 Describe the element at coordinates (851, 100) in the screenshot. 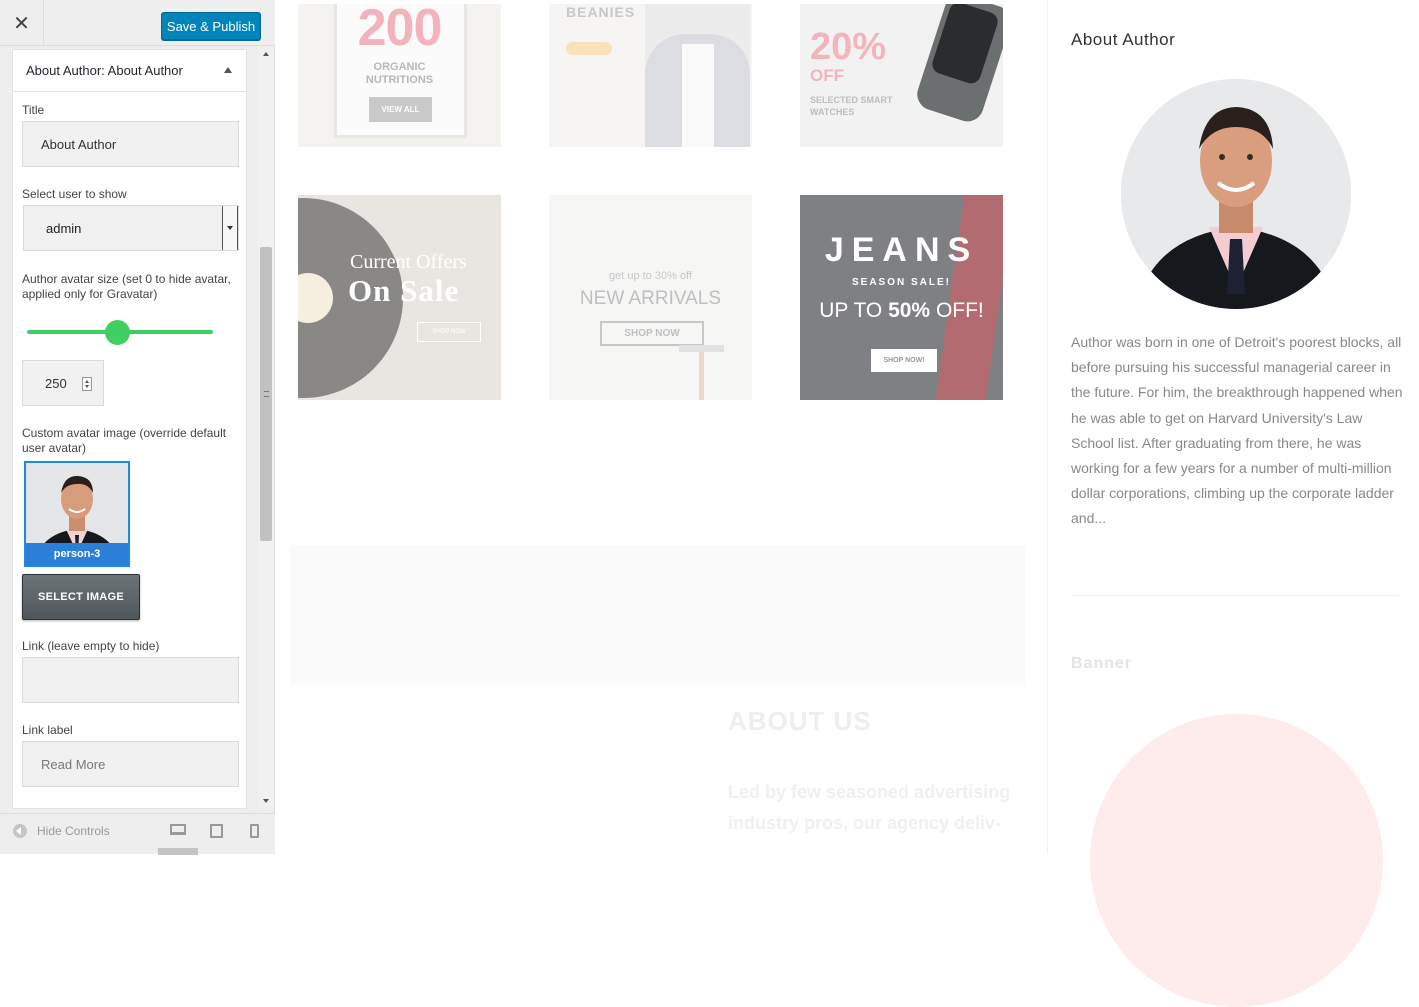

I see `banner-subtitle-line1: SELECTED SMART` at that location.